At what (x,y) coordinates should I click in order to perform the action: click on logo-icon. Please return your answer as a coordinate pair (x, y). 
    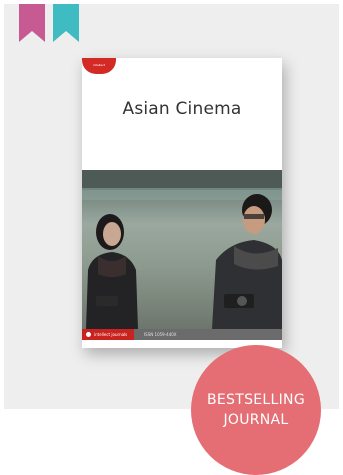
    Looking at the image, I should click on (88, 334).